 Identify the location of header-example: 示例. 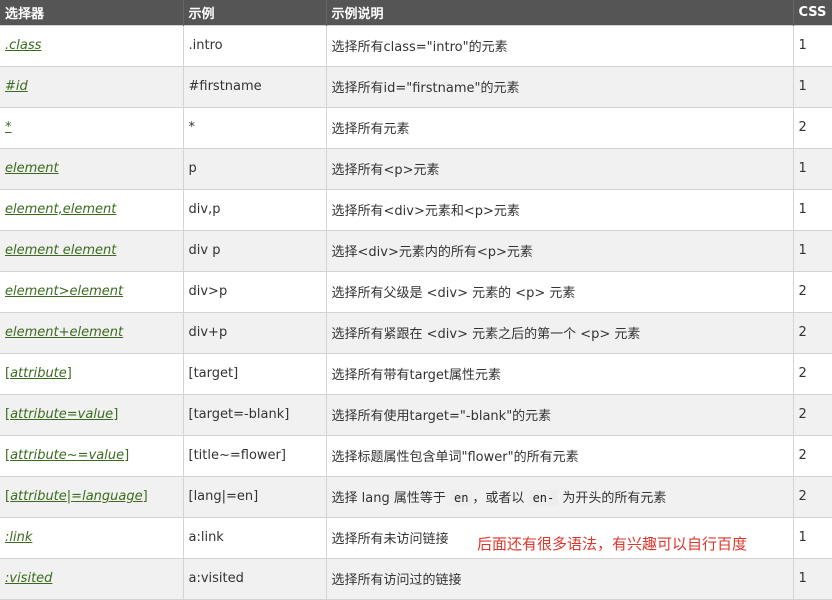
(254, 12).